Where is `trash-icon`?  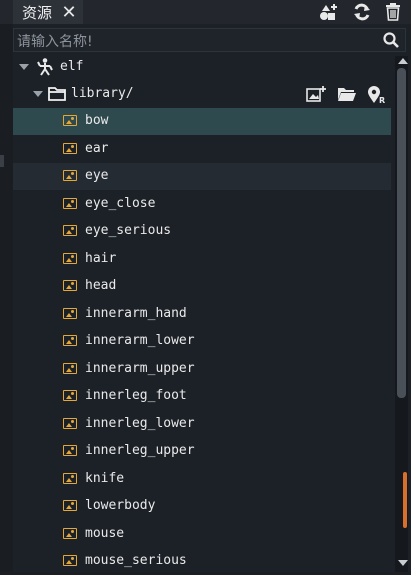
trash-icon is located at coordinates (393, 12).